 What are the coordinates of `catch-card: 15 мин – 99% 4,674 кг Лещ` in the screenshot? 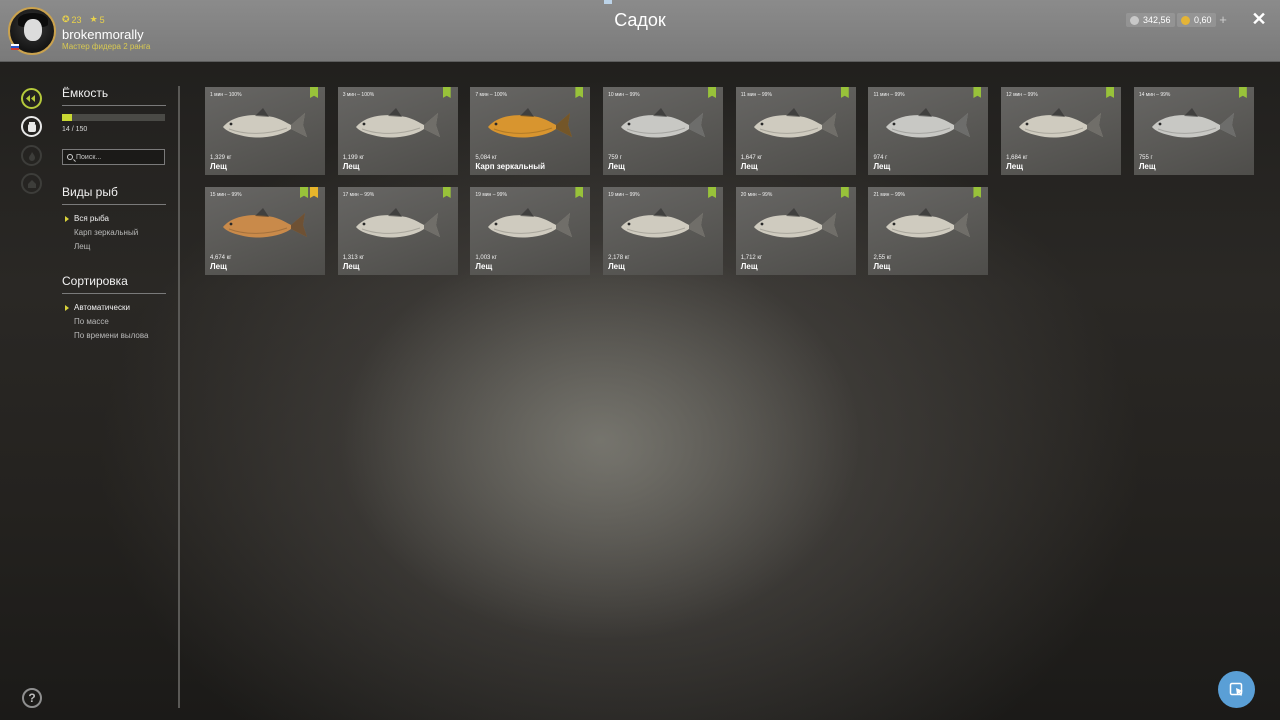 It's located at (265, 231).